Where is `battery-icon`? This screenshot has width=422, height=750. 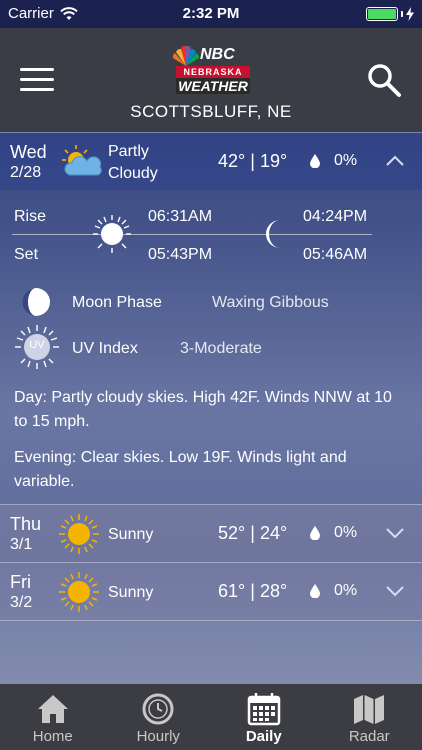
battery-icon is located at coordinates (390, 14).